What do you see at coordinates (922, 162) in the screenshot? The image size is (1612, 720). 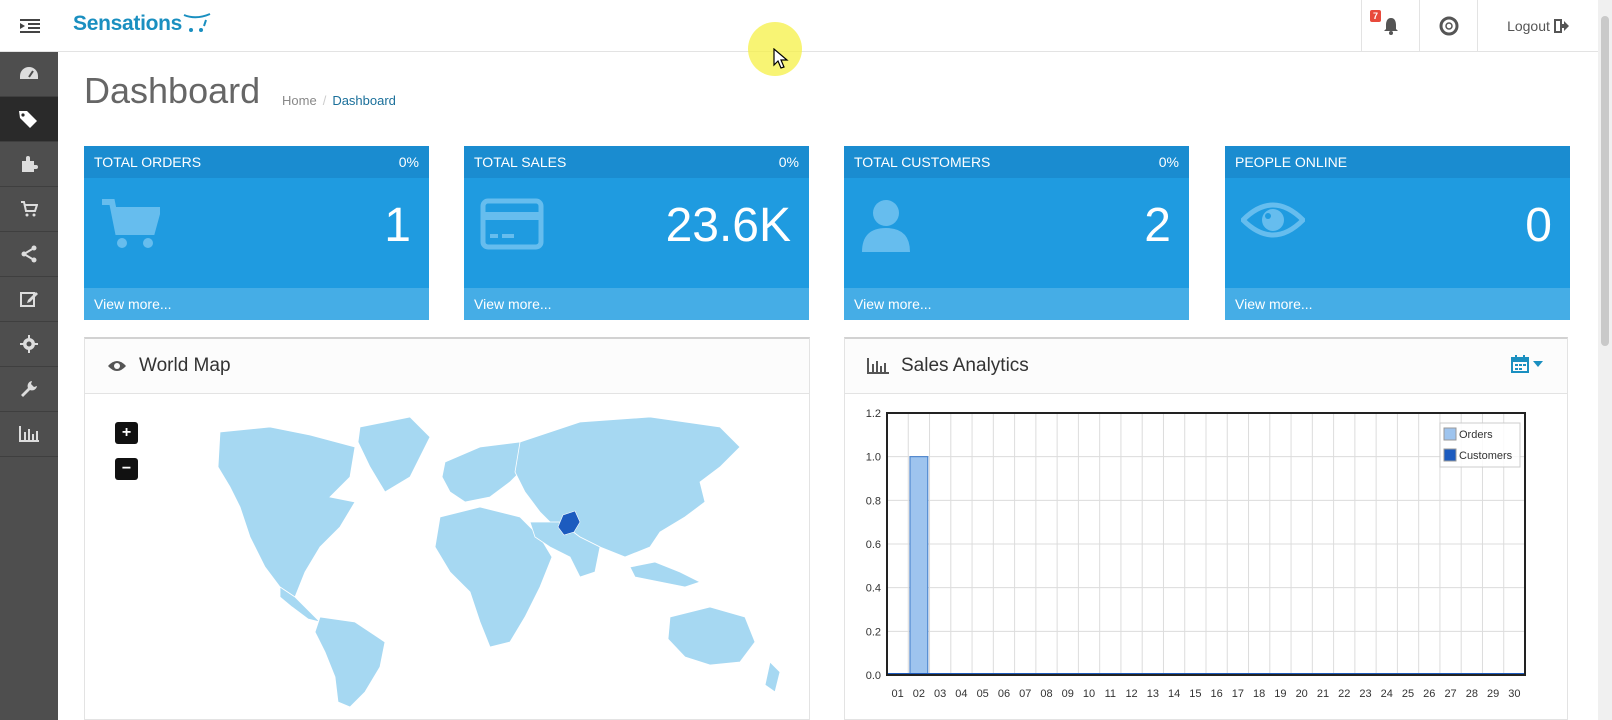 I see `tile-title: TOTAL CUSTOMERS` at bounding box center [922, 162].